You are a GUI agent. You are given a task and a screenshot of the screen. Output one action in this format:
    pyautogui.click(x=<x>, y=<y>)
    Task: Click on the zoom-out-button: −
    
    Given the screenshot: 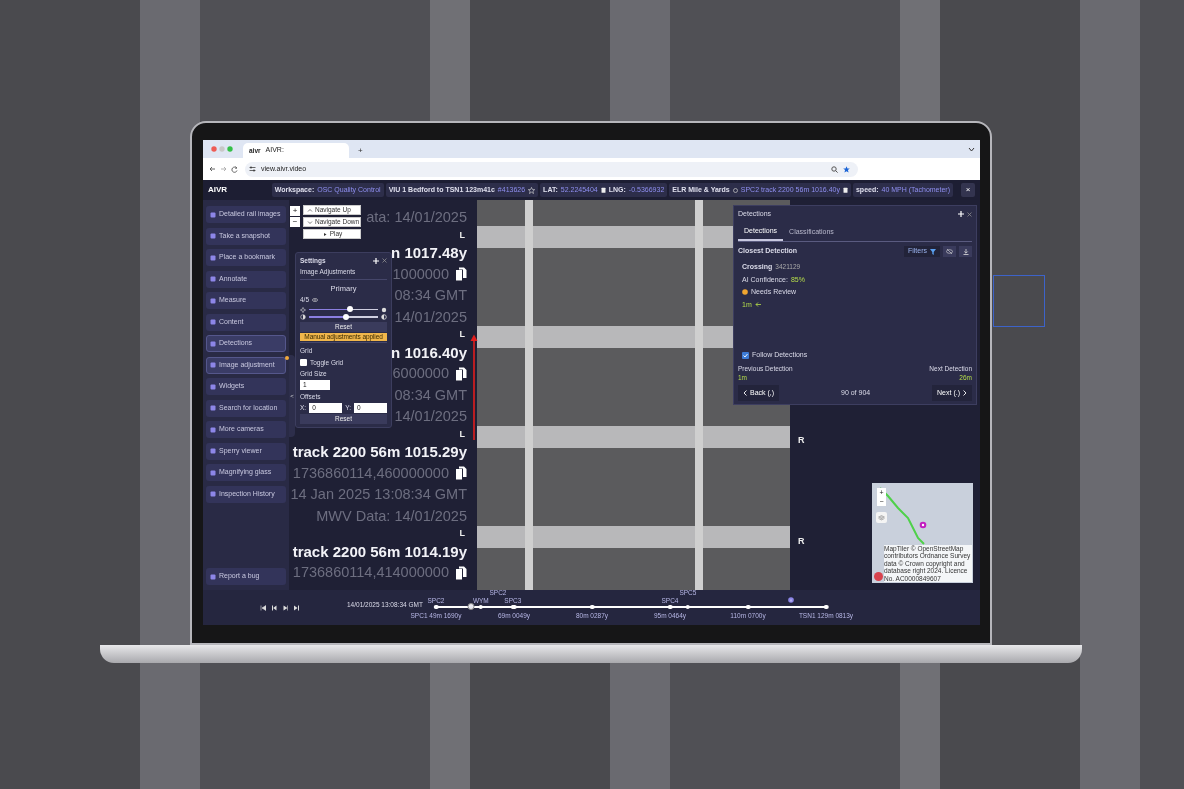 What is the action you would take?
    pyautogui.click(x=295, y=222)
    